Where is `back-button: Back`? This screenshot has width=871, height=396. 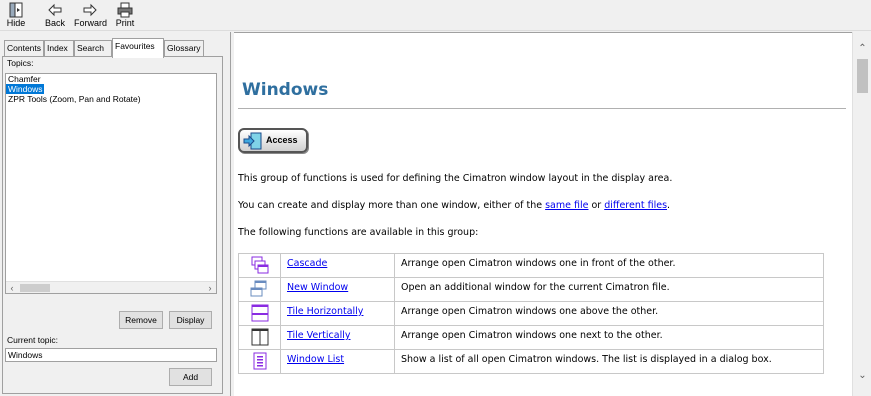
back-button: Back is located at coordinates (55, 15).